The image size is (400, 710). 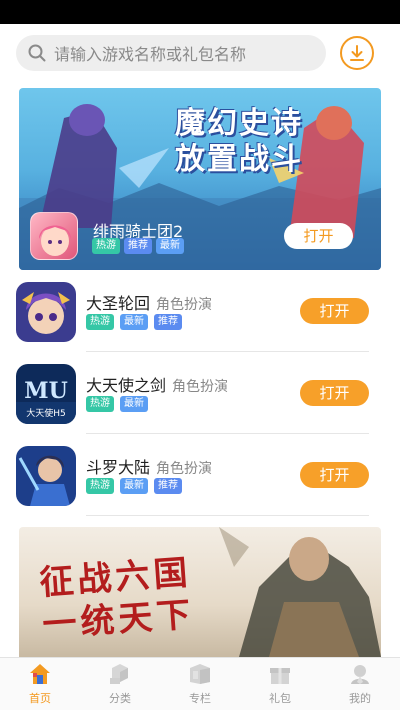 What do you see at coordinates (318, 236) in the screenshot?
I see `banner-open-button: 打开` at bounding box center [318, 236].